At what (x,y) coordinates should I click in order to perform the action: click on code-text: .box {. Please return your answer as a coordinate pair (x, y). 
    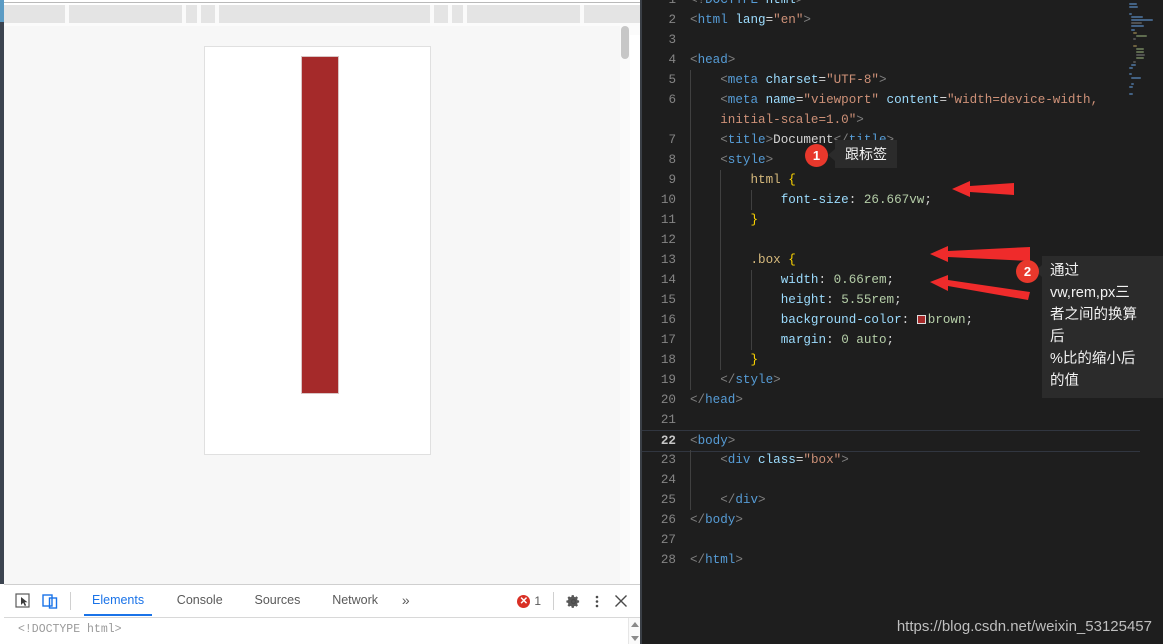
    Looking at the image, I should click on (773, 260).